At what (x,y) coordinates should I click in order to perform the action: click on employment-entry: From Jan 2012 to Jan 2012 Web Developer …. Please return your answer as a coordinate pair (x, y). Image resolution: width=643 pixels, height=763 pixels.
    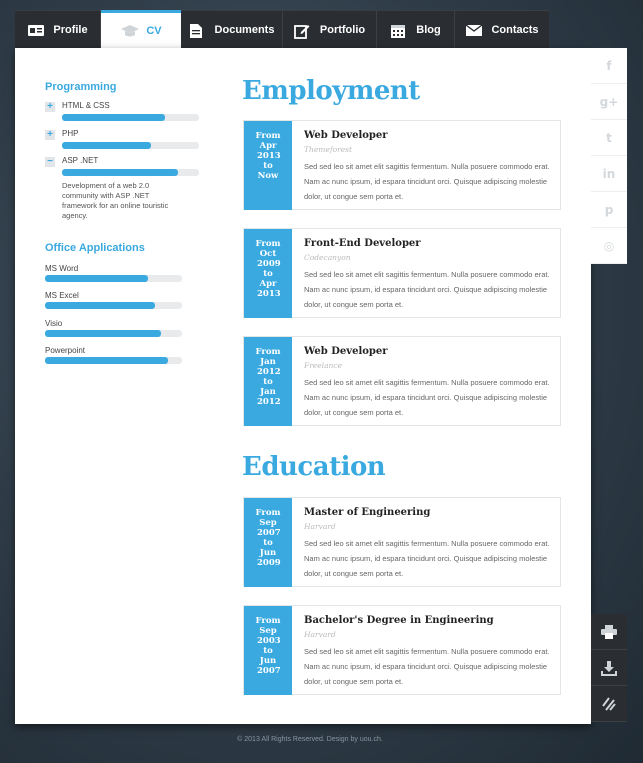
    Looking at the image, I should click on (402, 381).